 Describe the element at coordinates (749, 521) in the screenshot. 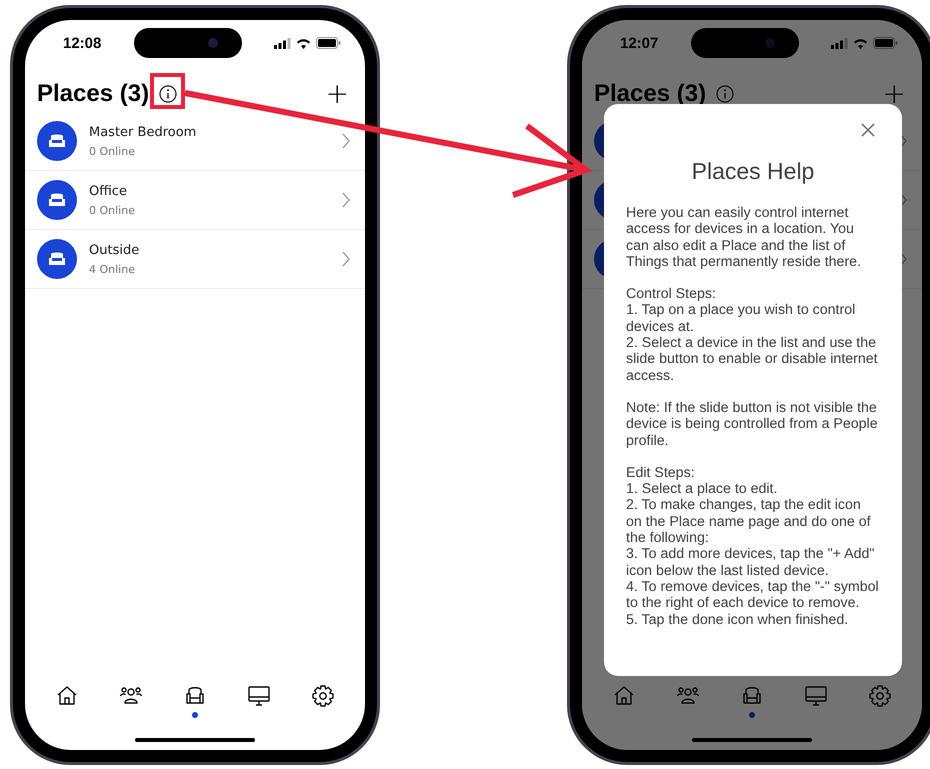

I see `help-text: 2. To make changes, tap the edit icon on the Place name page and do one of the following:` at that location.